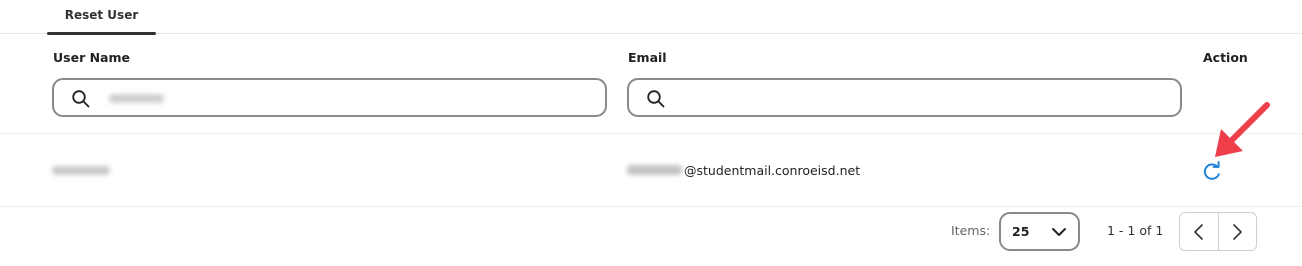  What do you see at coordinates (651, 133) in the screenshot?
I see `header-divider` at bounding box center [651, 133].